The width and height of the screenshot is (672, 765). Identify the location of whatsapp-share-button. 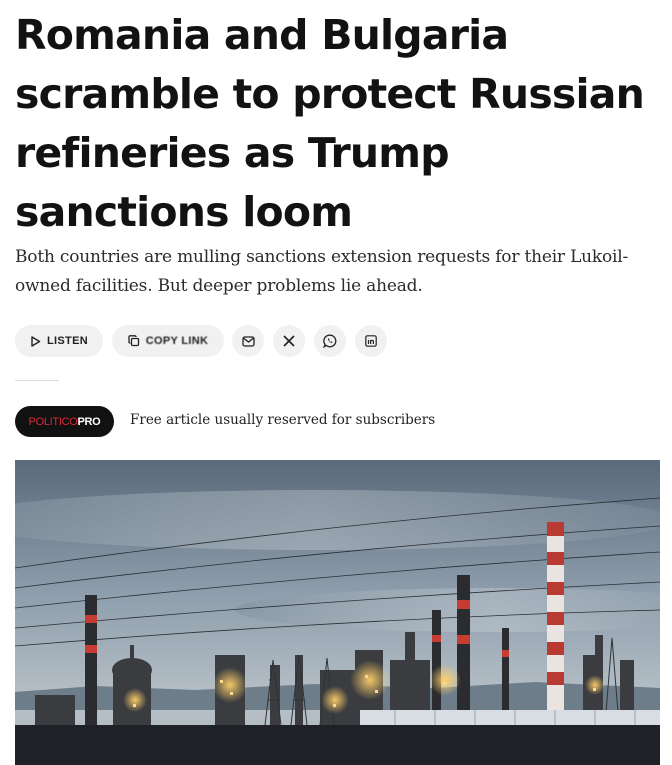
(330, 341).